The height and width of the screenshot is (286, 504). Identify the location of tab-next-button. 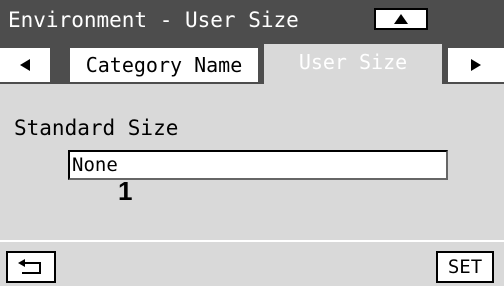
(476, 65).